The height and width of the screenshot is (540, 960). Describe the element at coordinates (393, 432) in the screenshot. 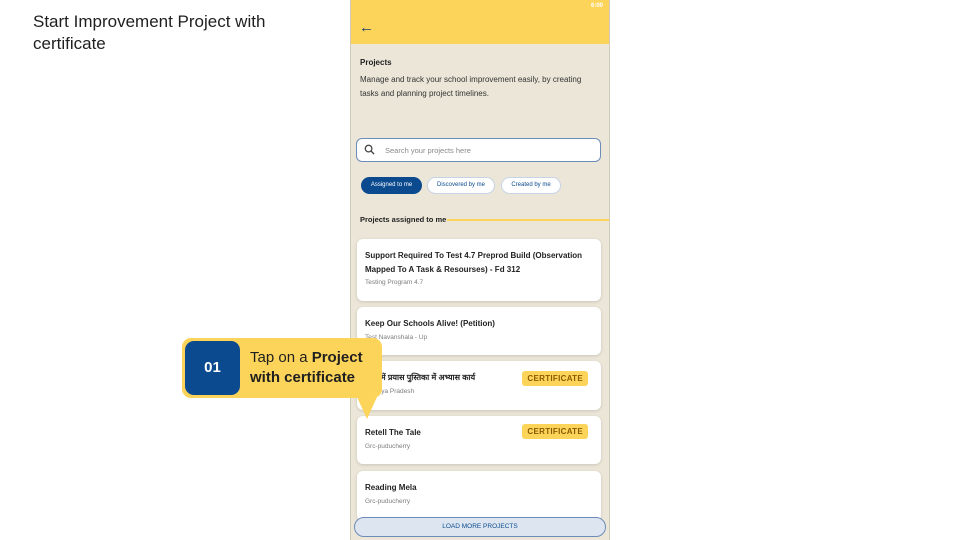

I see `project-title: Retell The Tale` at that location.